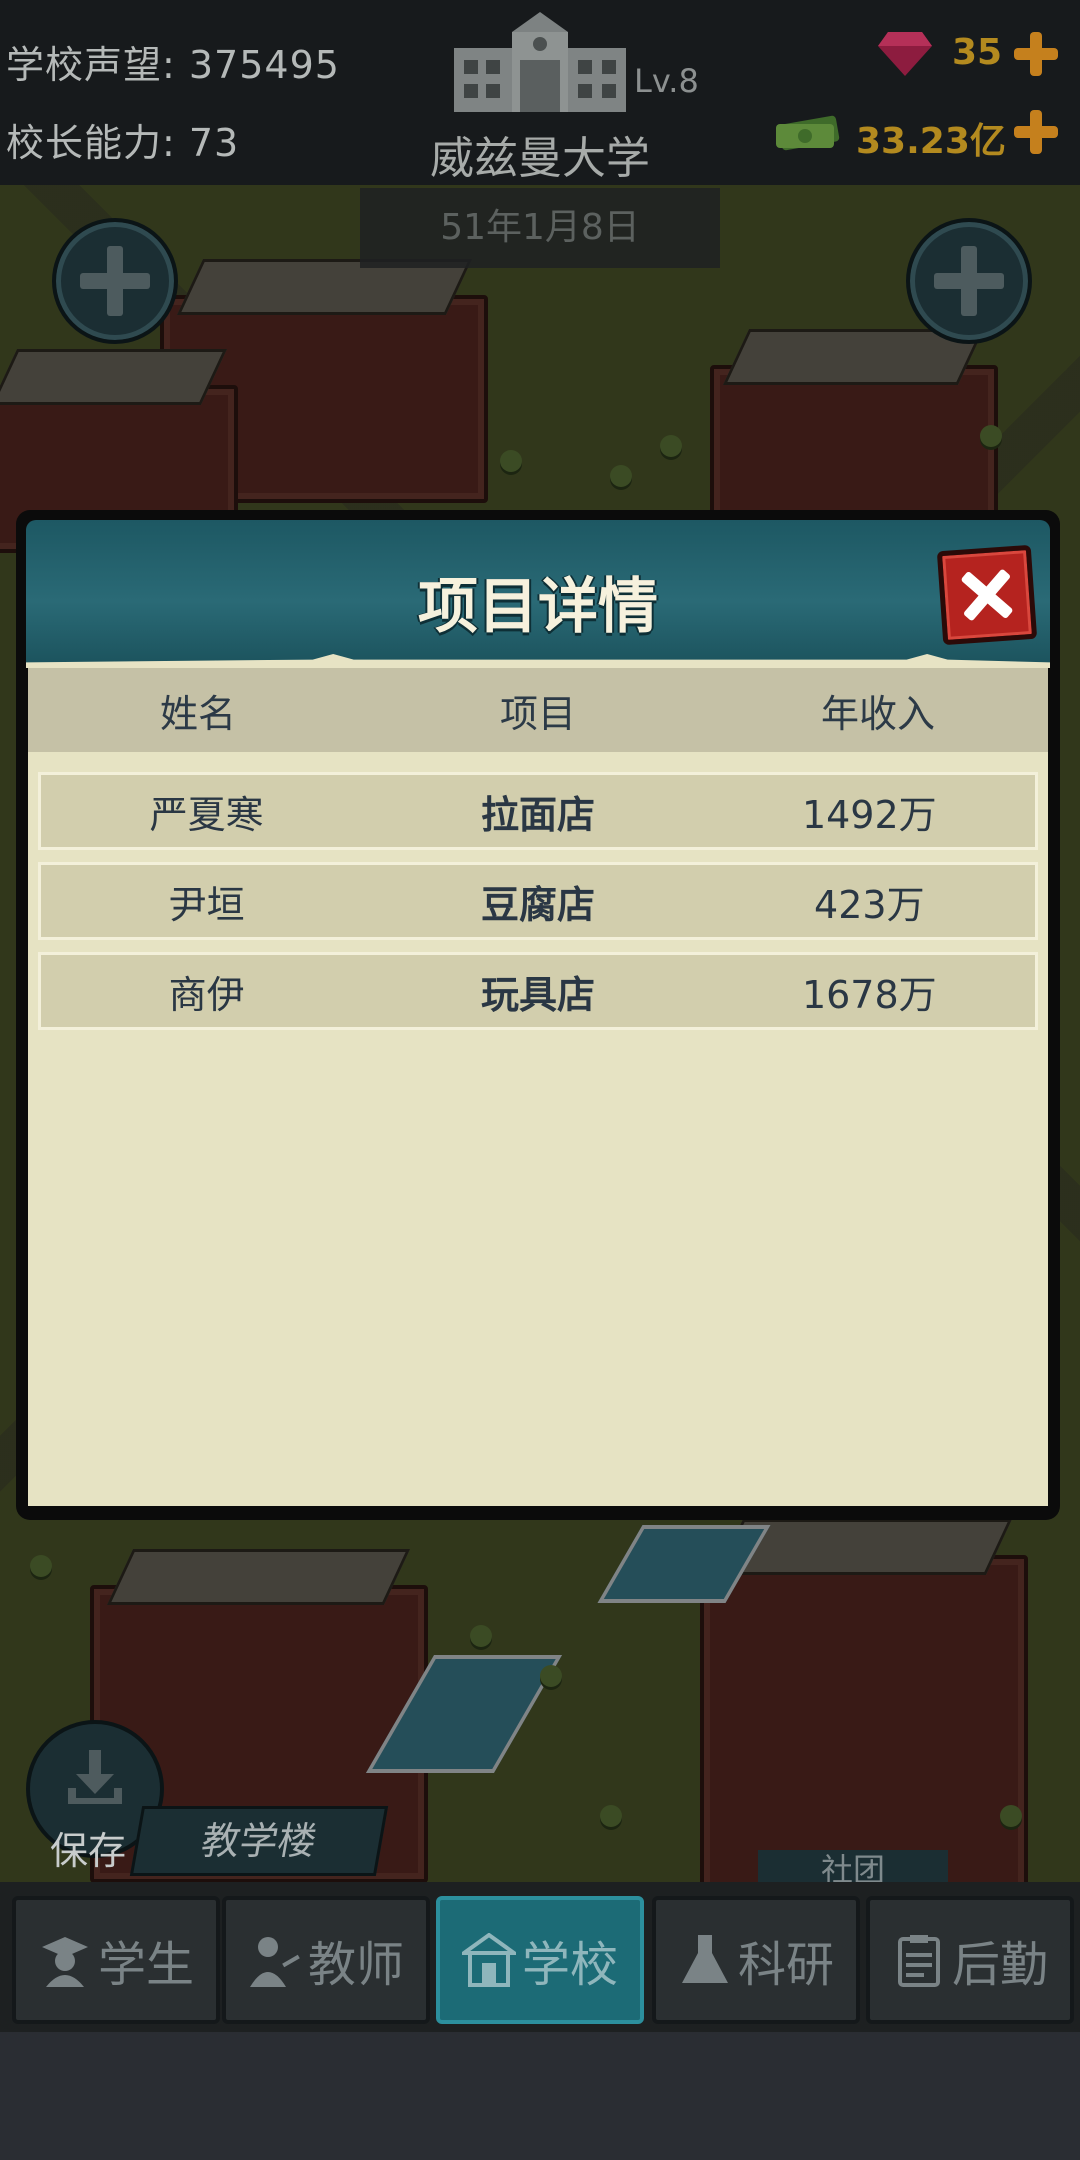  Describe the element at coordinates (488, 1960) in the screenshot. I see `school-icon` at that location.